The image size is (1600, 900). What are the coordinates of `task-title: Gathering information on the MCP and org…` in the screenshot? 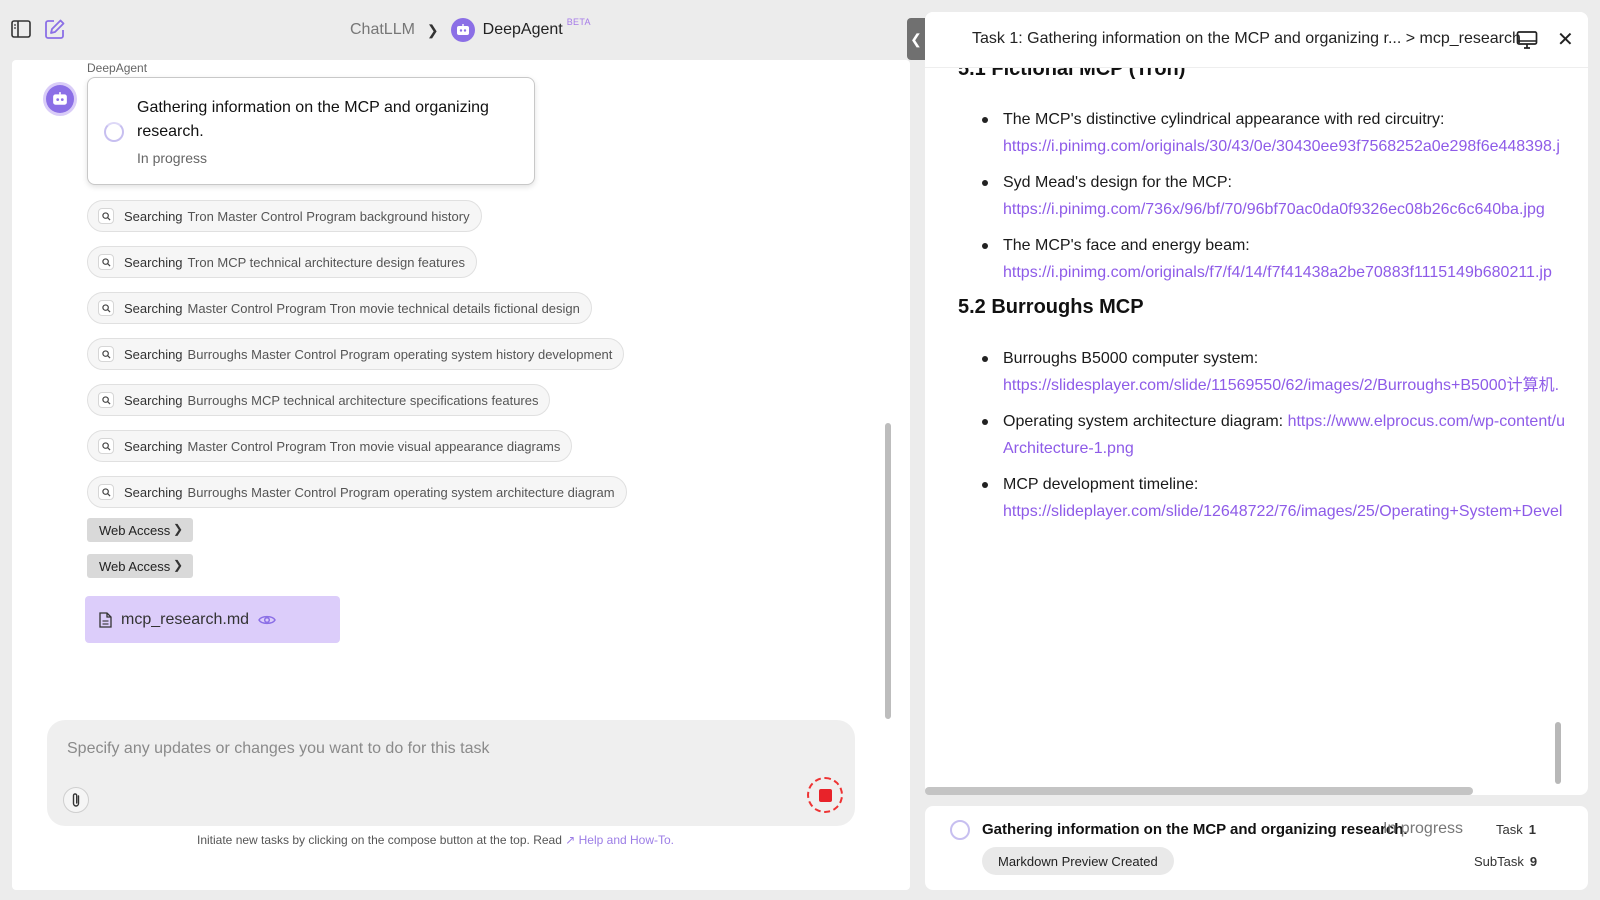 It's located at (313, 119).